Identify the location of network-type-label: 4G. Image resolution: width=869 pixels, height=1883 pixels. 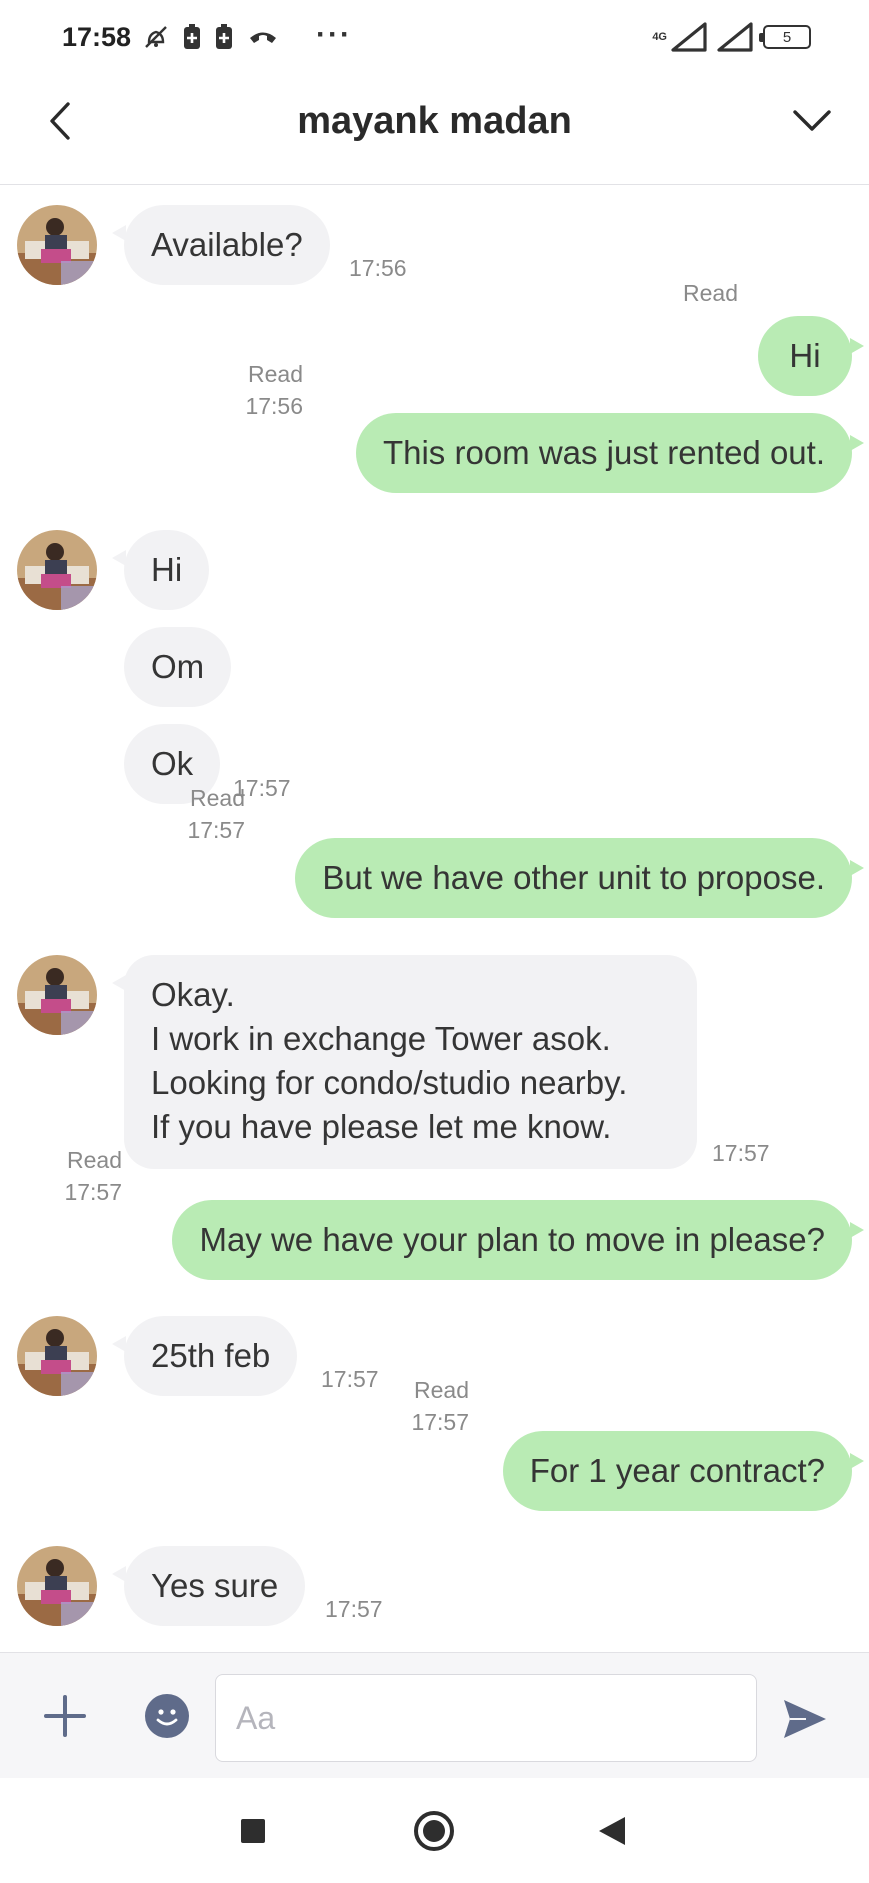
(659, 36).